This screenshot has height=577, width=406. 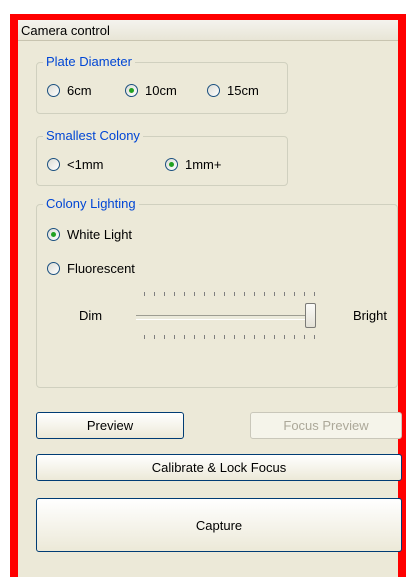 What do you see at coordinates (162, 157) in the screenshot?
I see `smallest-colony-group: Smallest Colony <1mm 1mm+` at bounding box center [162, 157].